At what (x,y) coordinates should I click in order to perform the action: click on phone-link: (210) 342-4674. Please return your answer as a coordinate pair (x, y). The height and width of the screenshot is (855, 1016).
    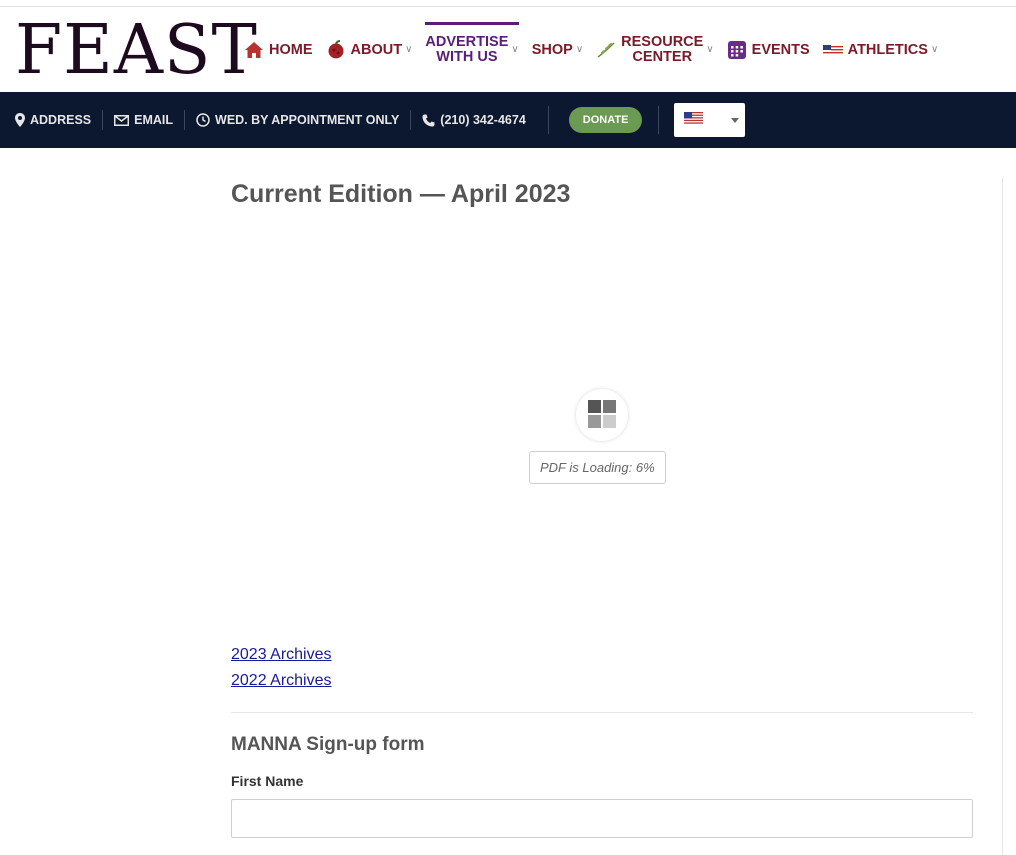
    Looking at the image, I should click on (479, 120).